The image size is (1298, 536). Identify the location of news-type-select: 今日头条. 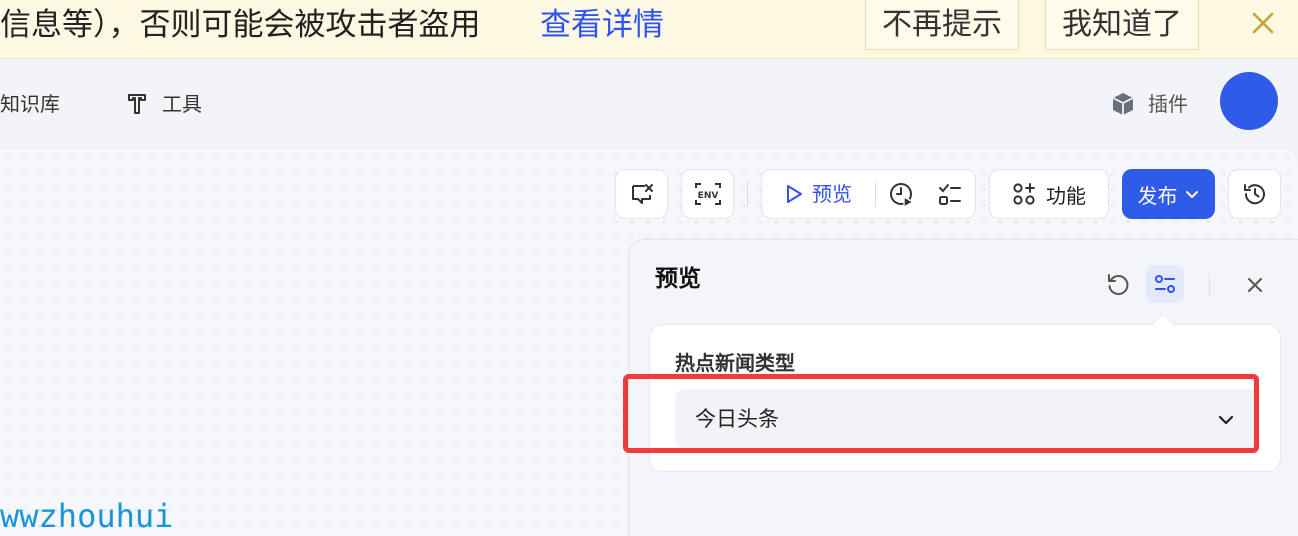
(967, 419).